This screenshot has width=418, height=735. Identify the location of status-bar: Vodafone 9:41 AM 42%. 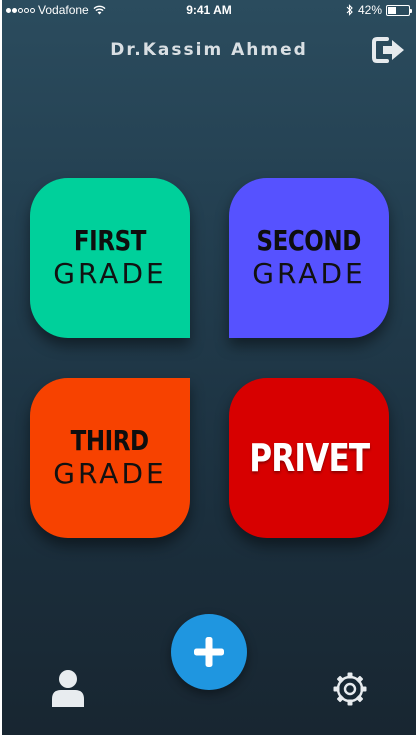
(209, 10).